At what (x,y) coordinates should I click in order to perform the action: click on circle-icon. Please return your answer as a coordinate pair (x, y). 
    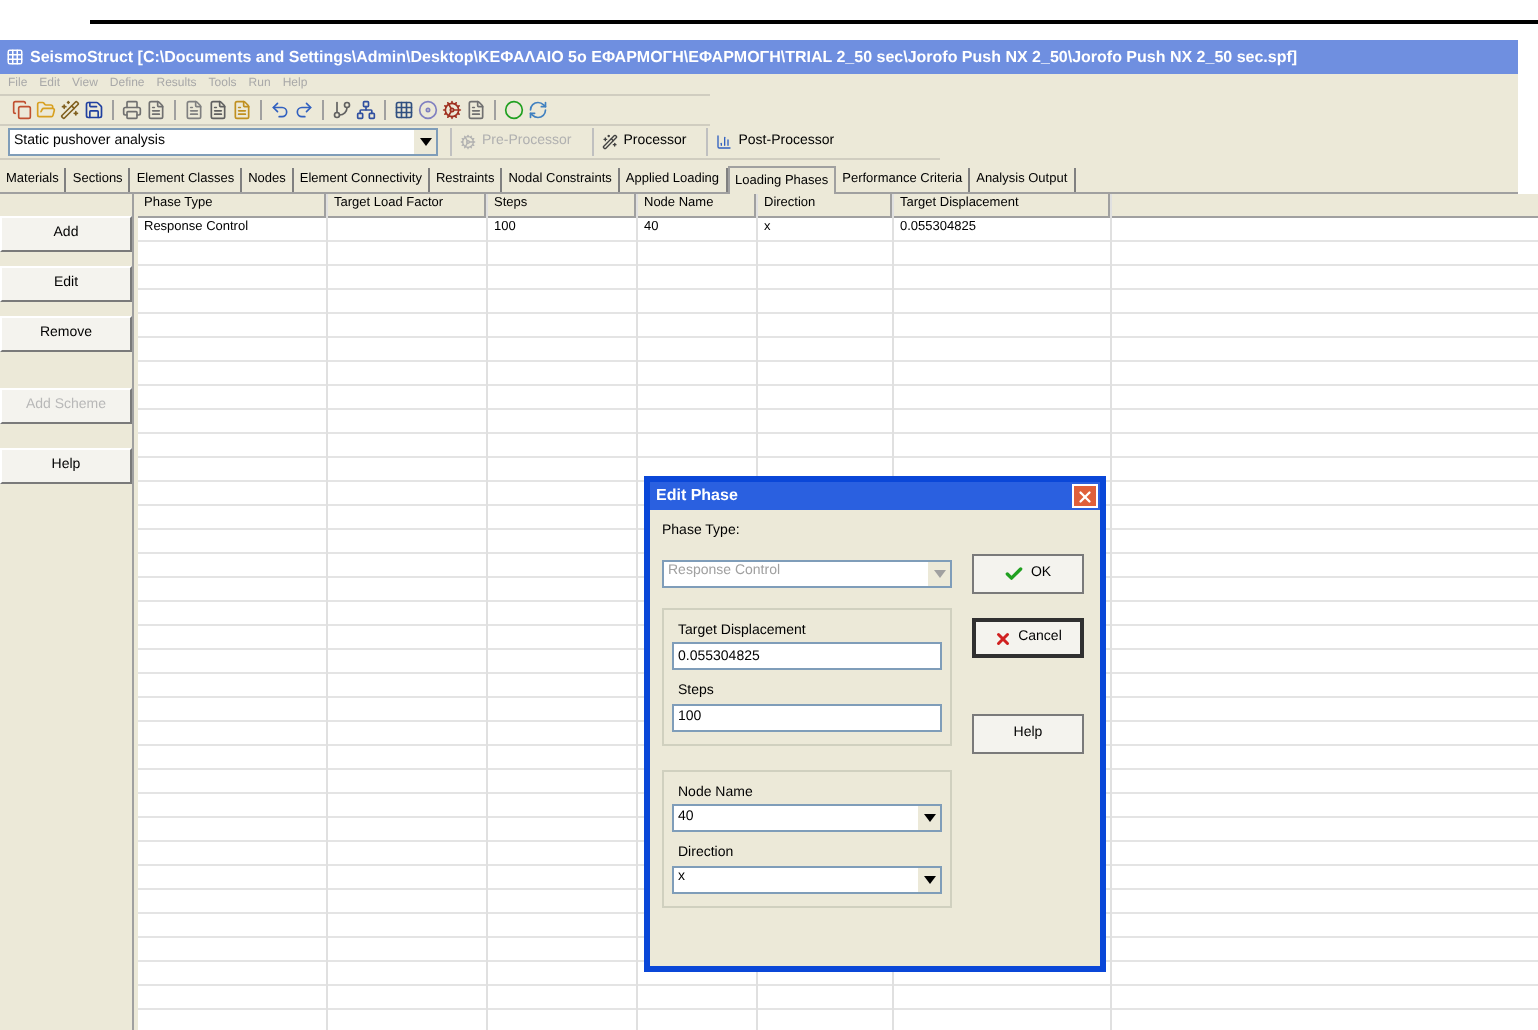
    Looking at the image, I should click on (514, 110).